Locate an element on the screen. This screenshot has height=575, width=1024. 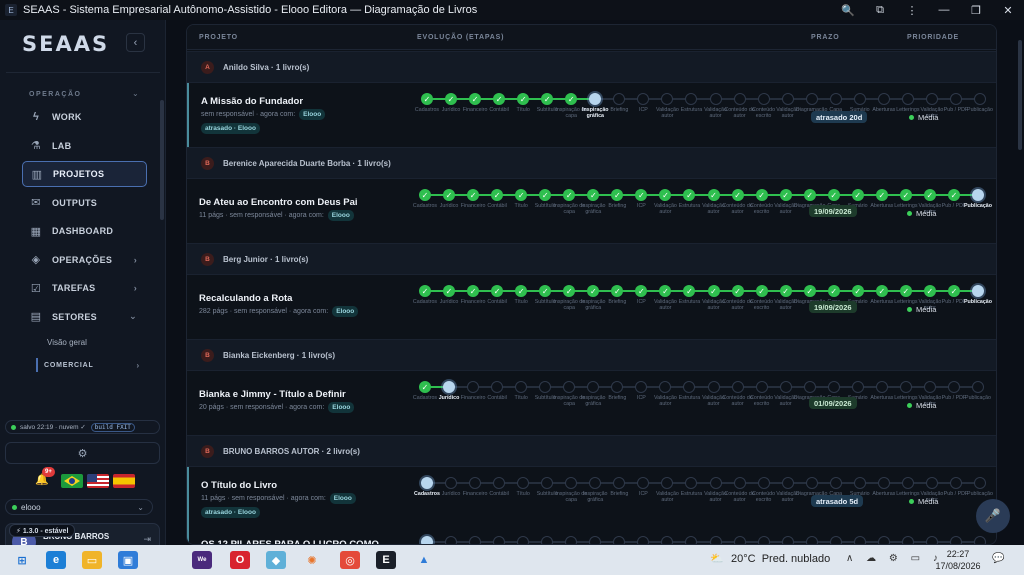
app-icon: ◆ is located at coordinates (276, 560).